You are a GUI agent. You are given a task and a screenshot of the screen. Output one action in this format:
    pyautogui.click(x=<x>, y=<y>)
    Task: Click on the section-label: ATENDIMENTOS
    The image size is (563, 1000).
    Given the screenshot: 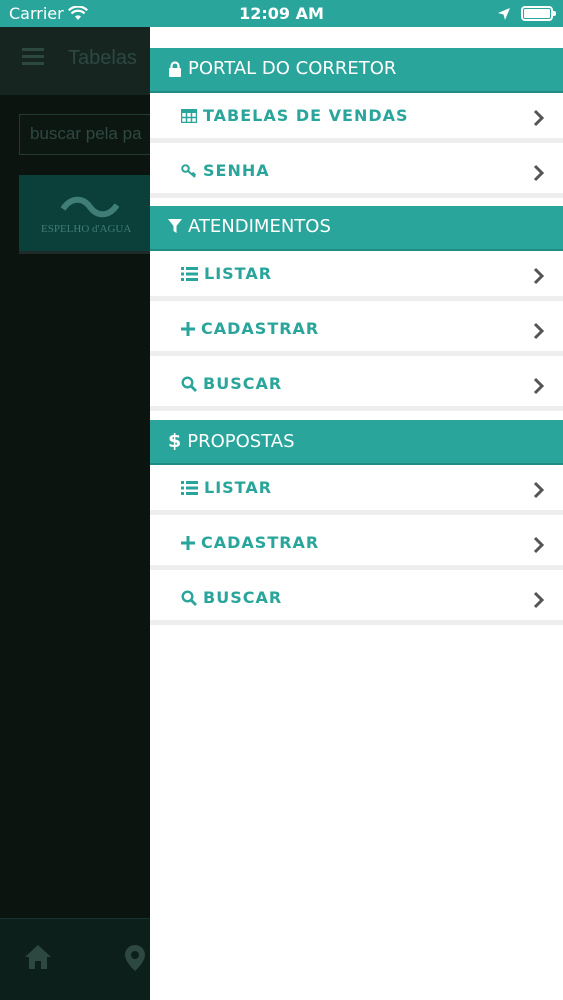 What is the action you would take?
    pyautogui.click(x=259, y=226)
    